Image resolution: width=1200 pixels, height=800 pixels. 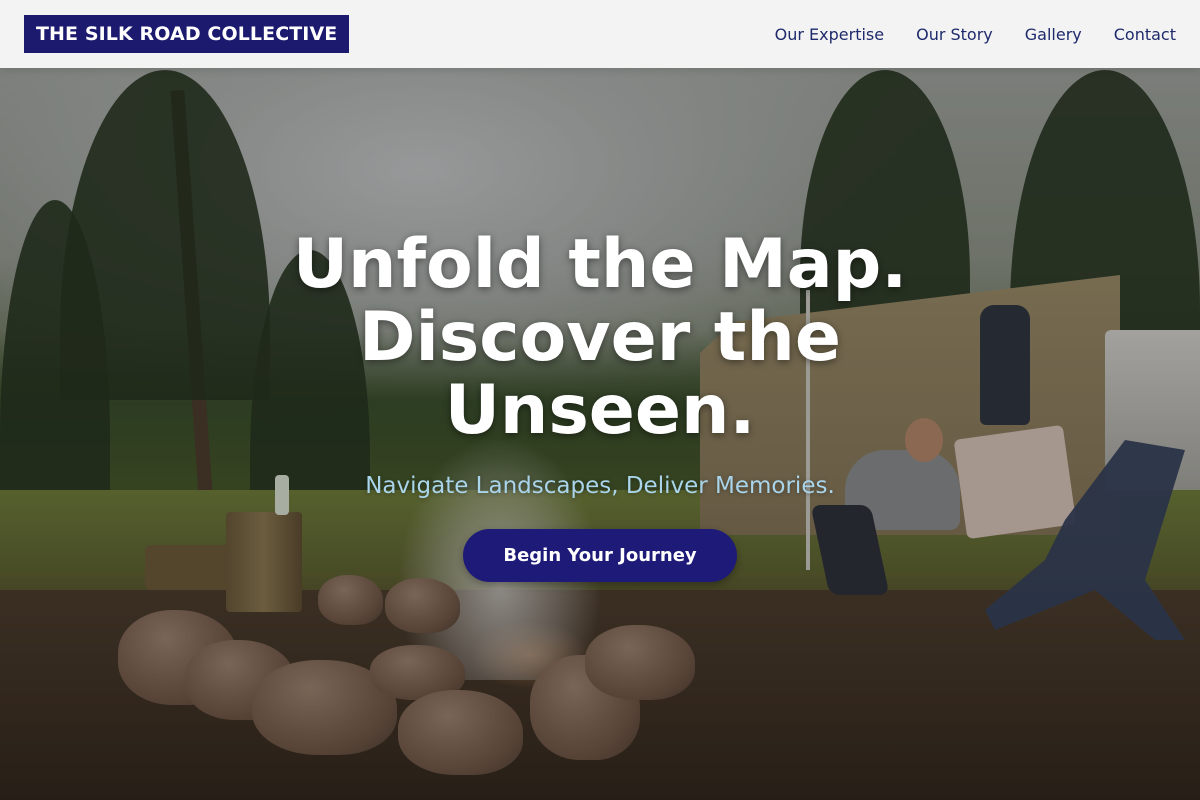 I want to click on main-nav: Our Expertise Our Story Gallery Contact, so click(x=975, y=34).